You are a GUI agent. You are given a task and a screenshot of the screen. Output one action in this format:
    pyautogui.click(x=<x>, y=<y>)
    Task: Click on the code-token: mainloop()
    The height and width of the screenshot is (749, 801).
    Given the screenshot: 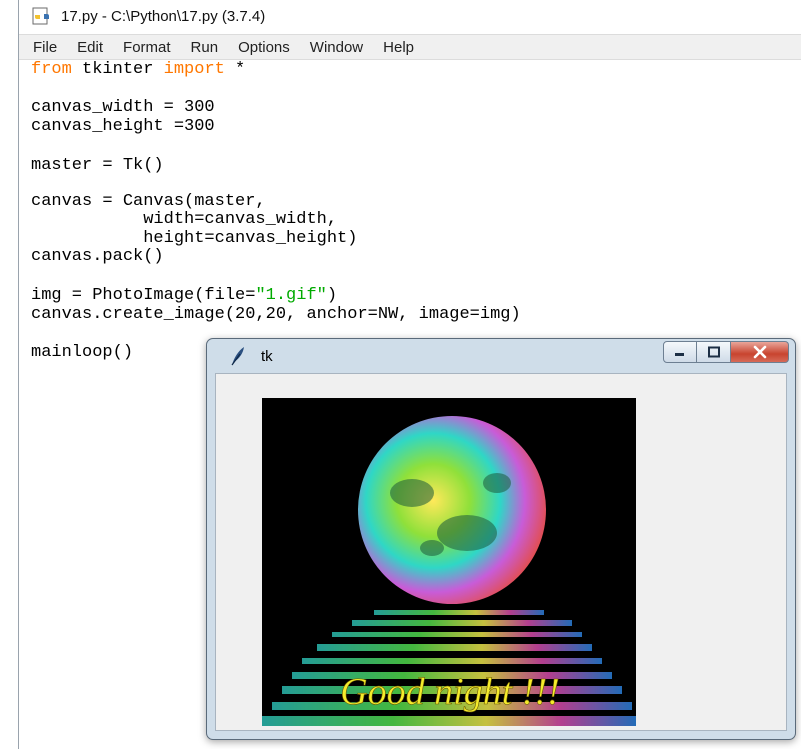 What is the action you would take?
    pyautogui.click(x=82, y=352)
    